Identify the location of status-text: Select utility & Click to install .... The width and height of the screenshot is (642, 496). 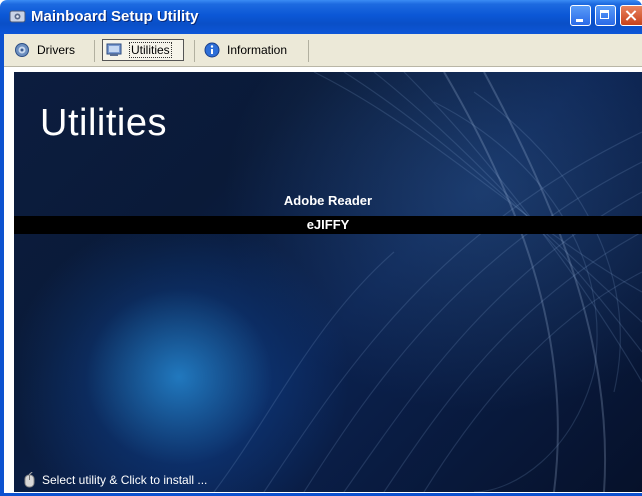
(125, 480).